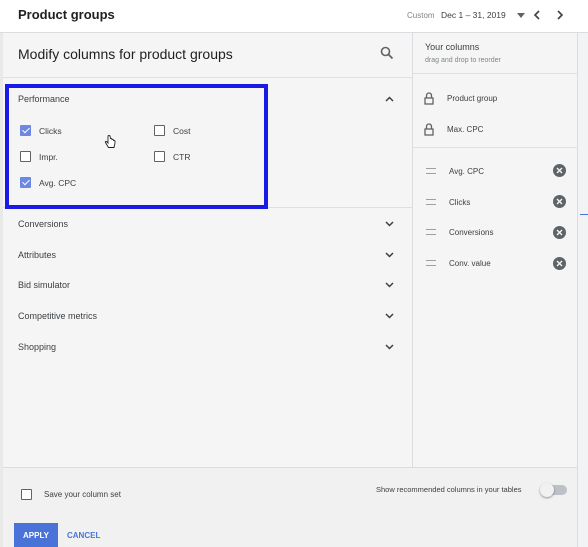 The height and width of the screenshot is (547, 588). I want to click on section-conversions: Conversions, so click(43, 224).